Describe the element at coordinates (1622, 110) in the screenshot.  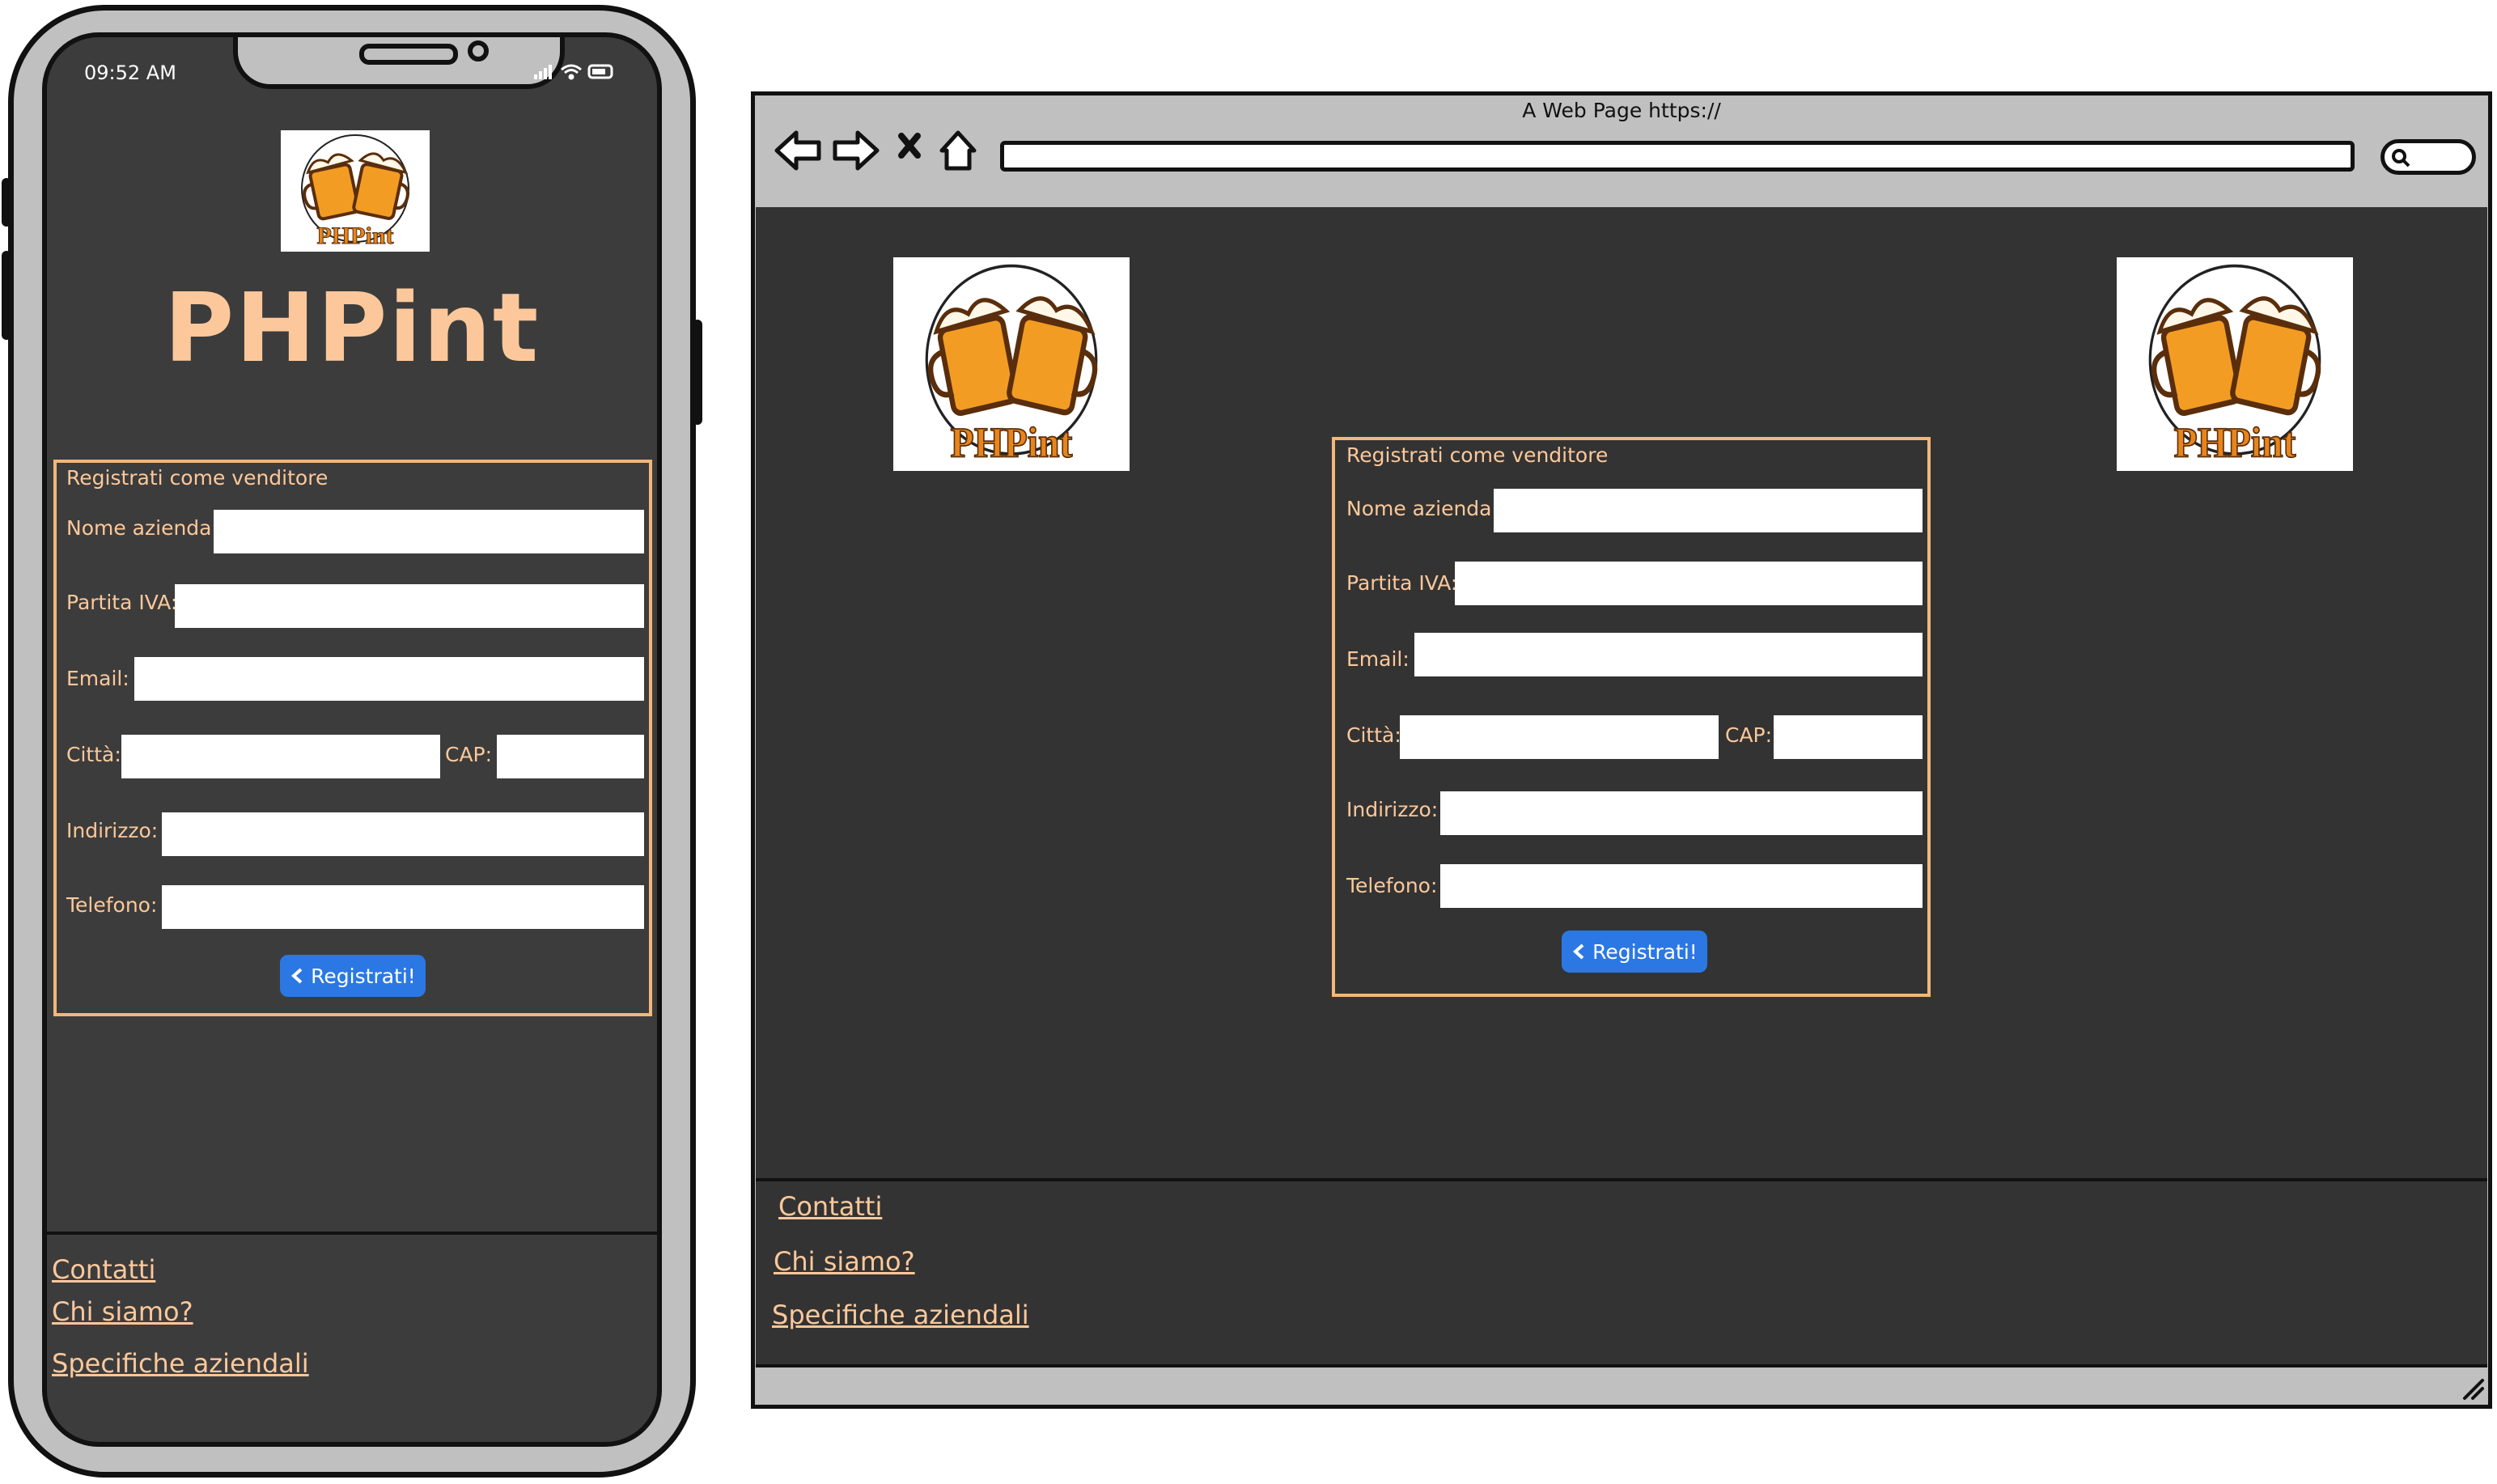
I see `browser-window-title: A Web Page https://` at that location.